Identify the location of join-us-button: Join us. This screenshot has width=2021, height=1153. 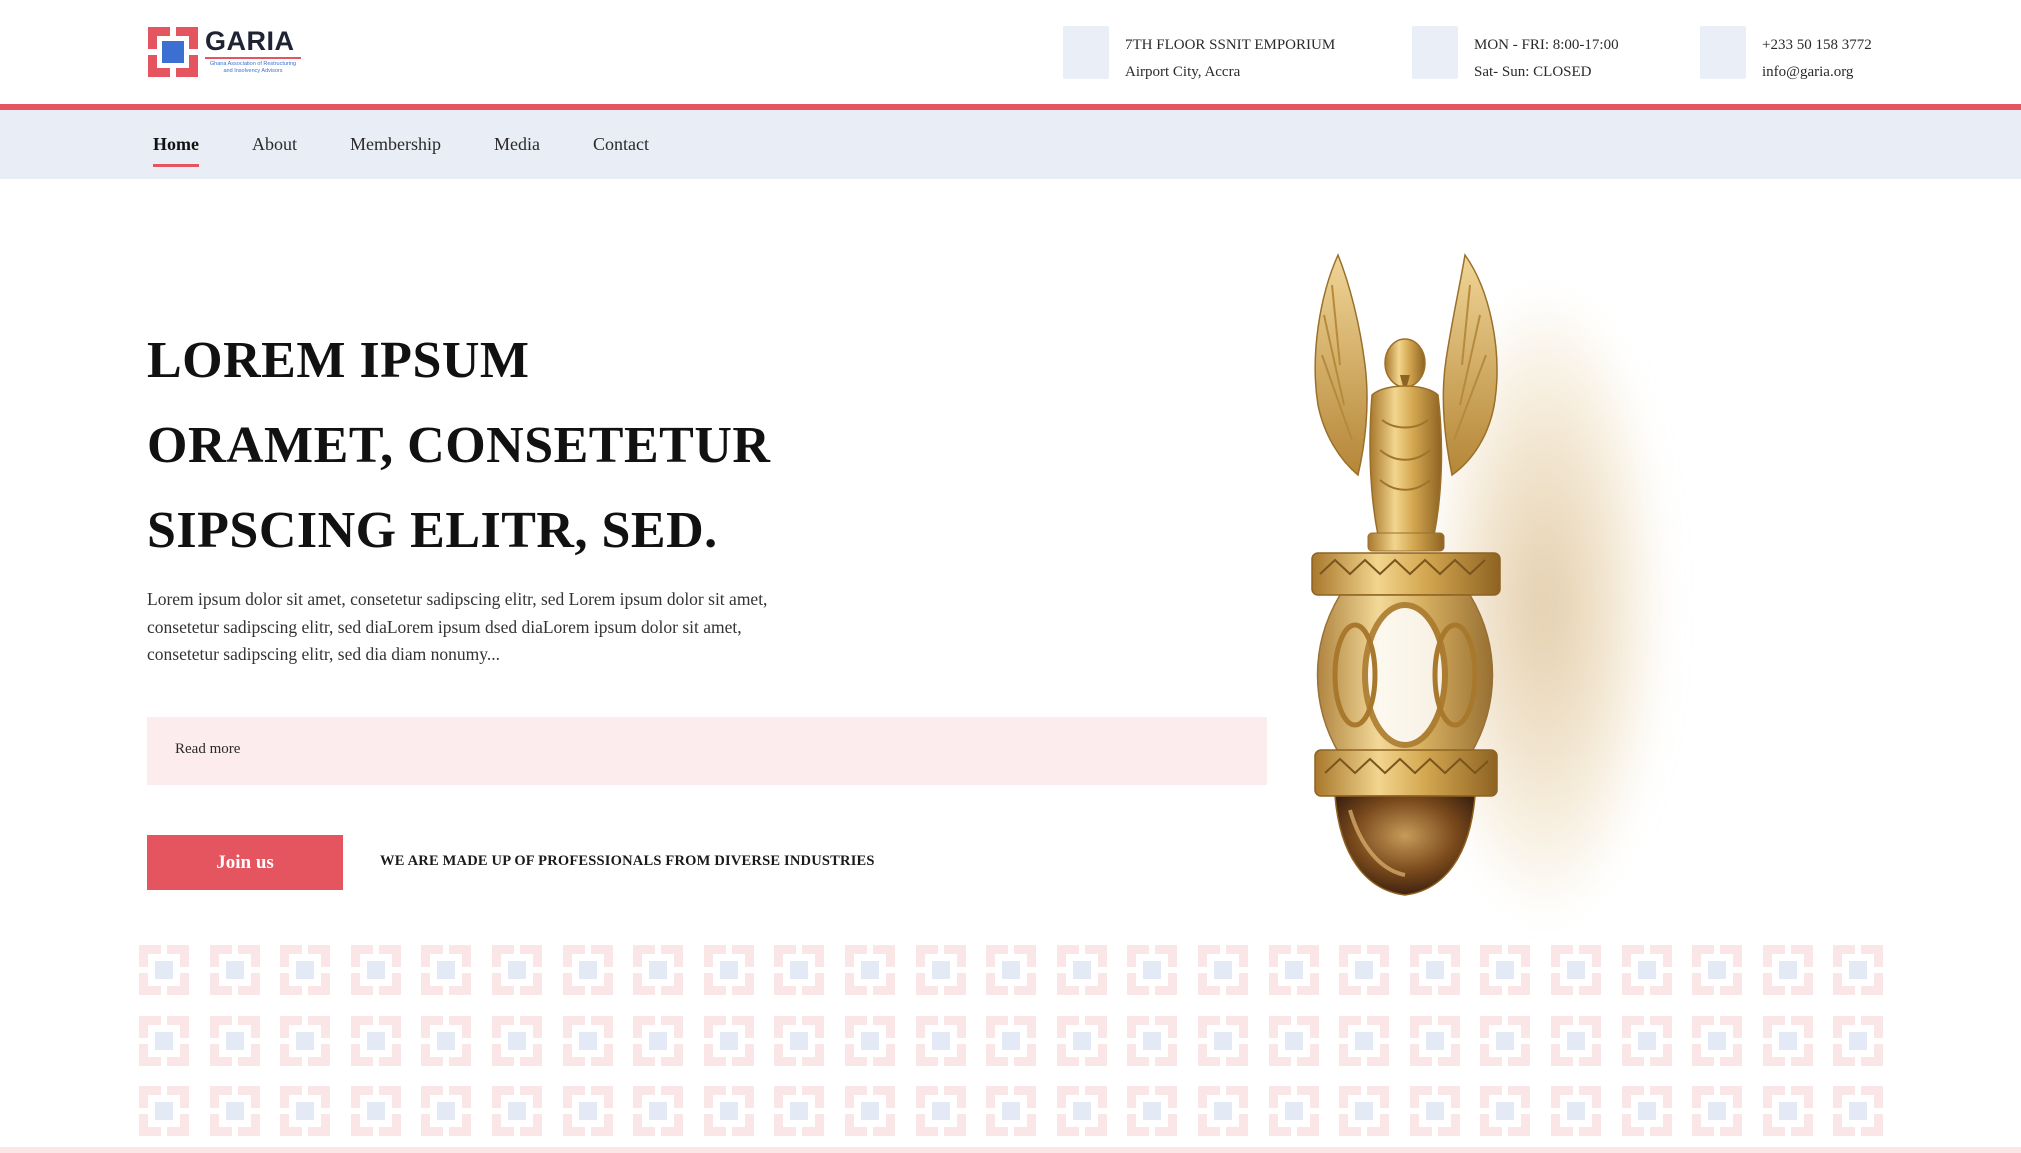
(245, 862).